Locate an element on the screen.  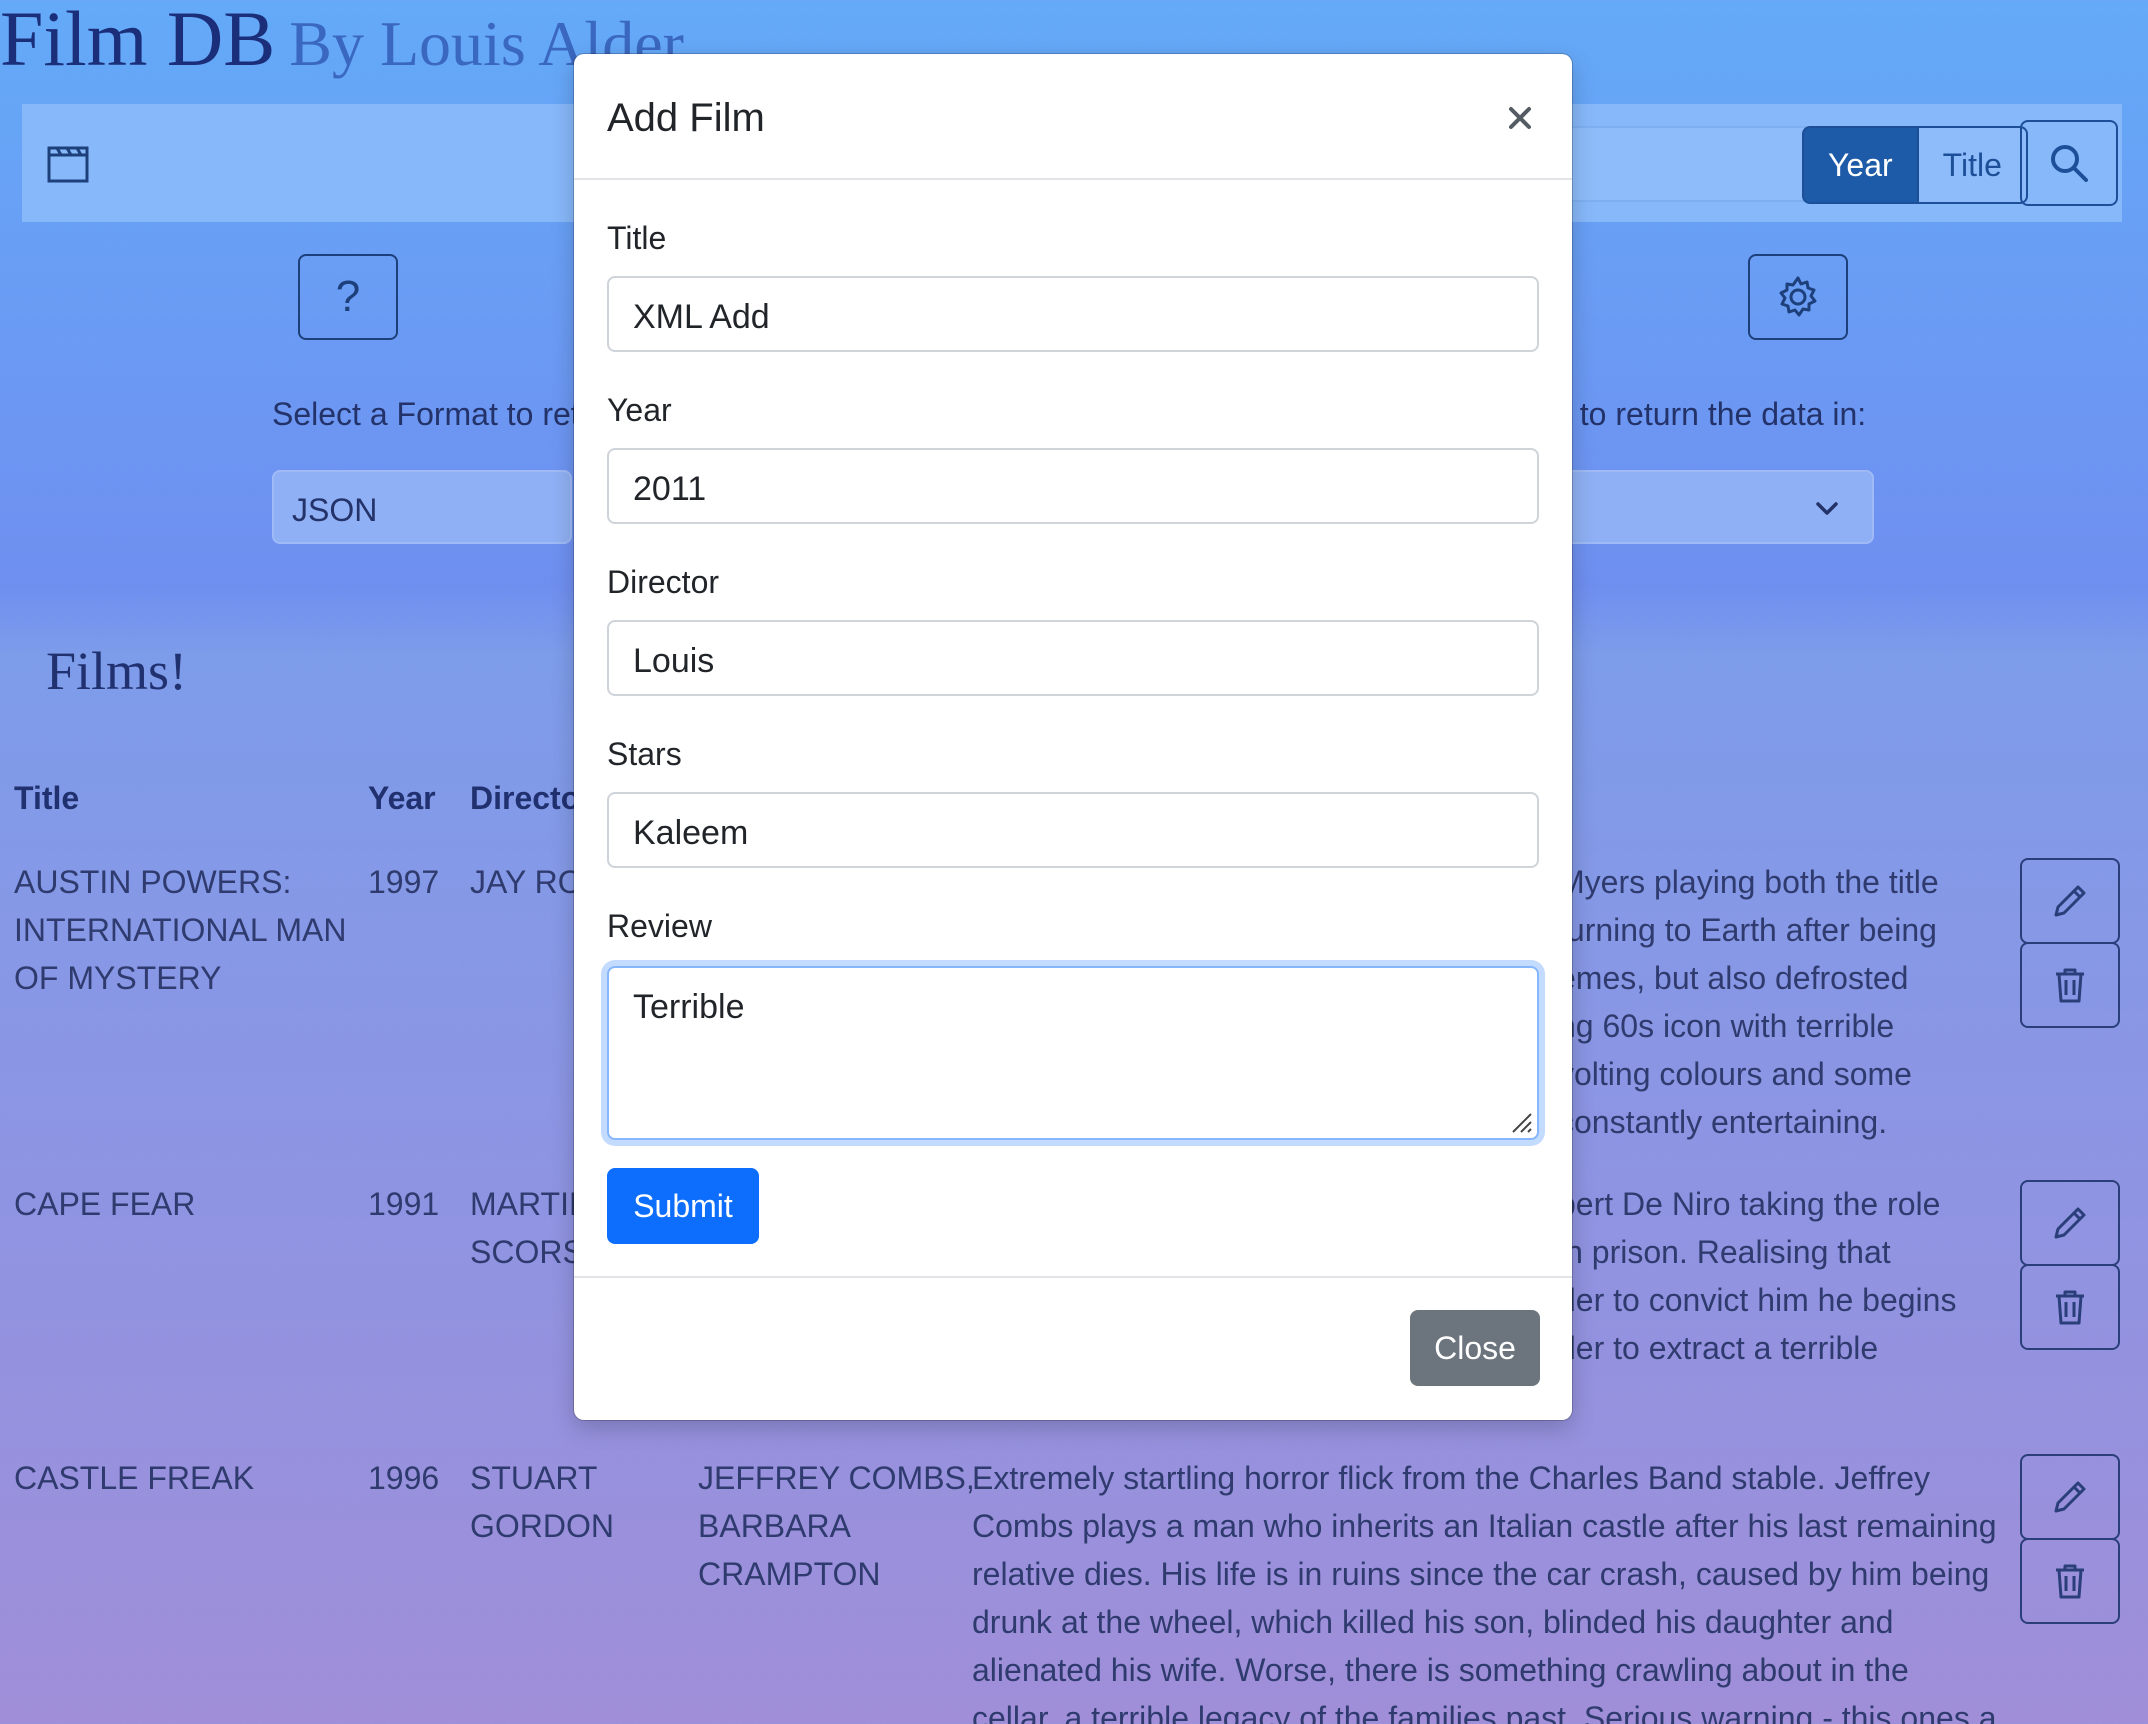
director-field: Louis is located at coordinates (1073, 658).